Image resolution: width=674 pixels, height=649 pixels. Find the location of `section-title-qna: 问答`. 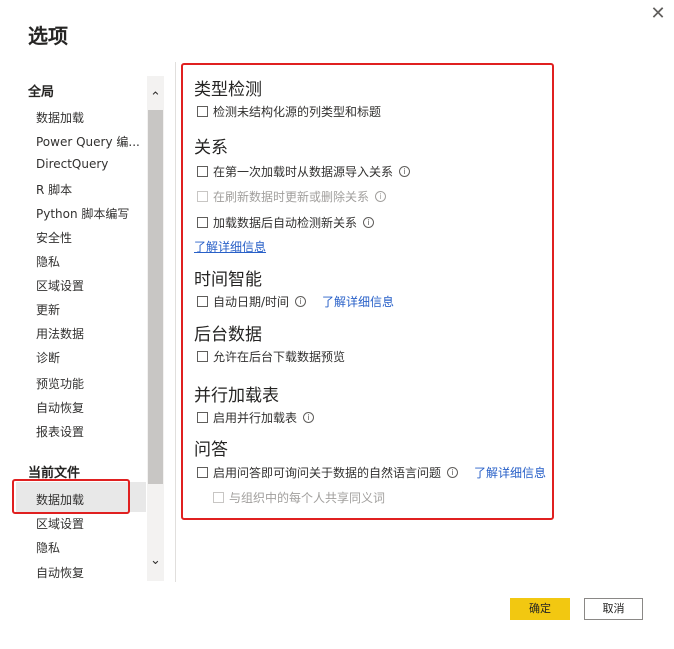

section-title-qna: 问答 is located at coordinates (211, 450).